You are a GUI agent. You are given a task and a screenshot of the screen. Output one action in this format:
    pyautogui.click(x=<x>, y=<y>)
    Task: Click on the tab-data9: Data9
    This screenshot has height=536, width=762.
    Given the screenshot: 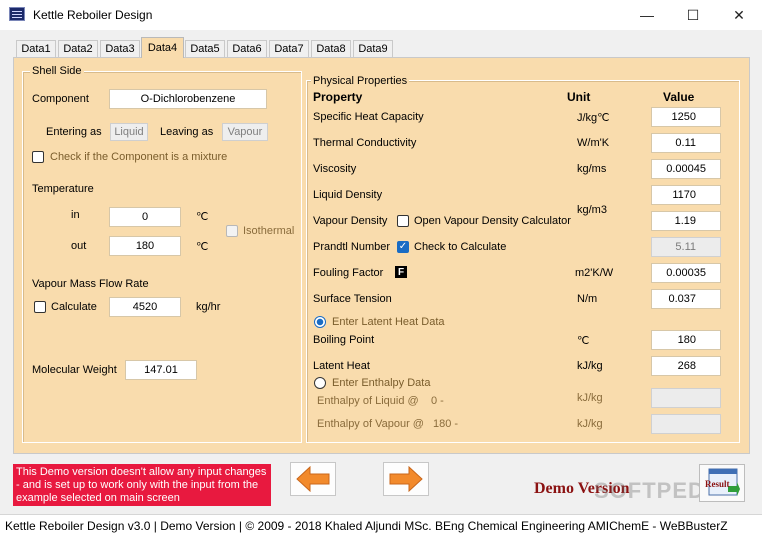 What is the action you would take?
    pyautogui.click(x=373, y=48)
    